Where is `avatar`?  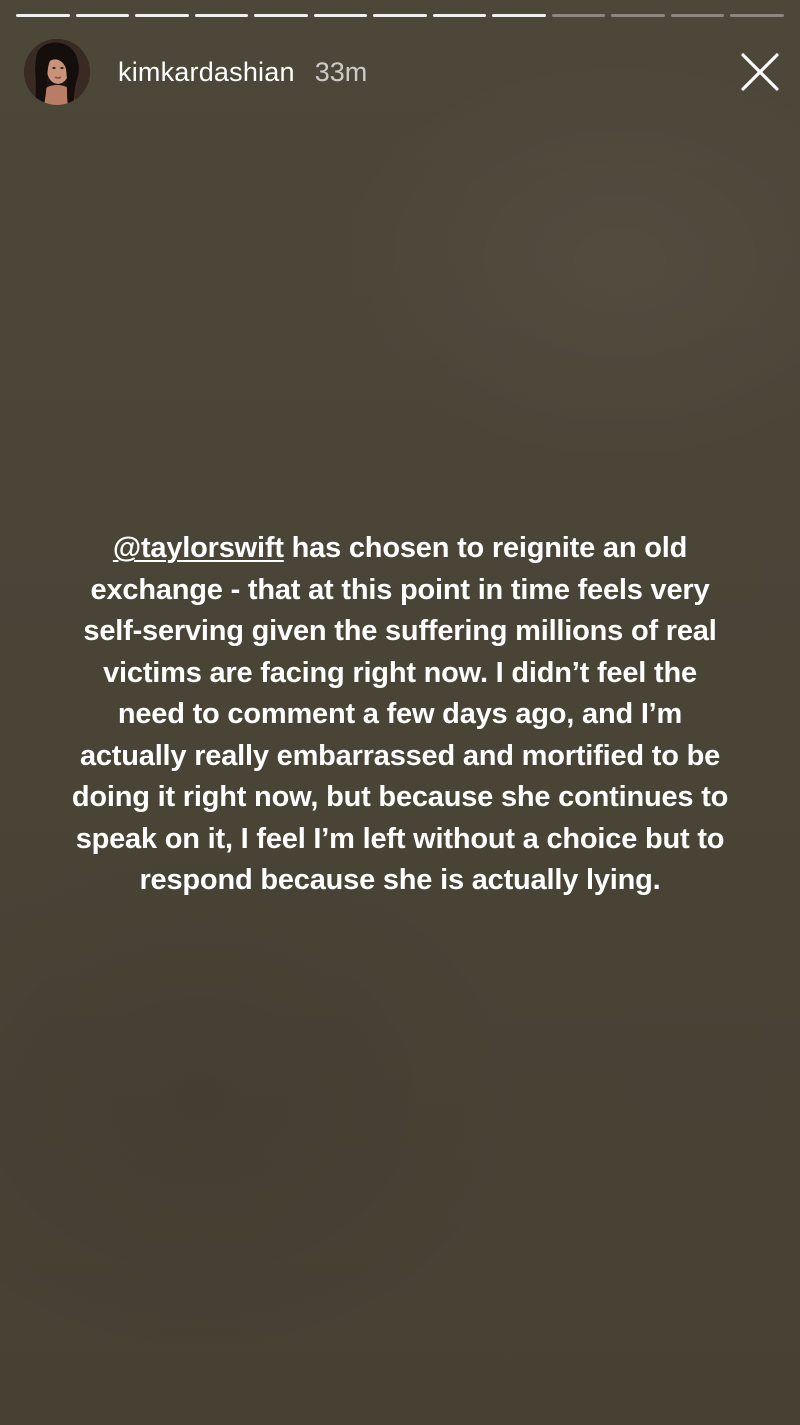 avatar is located at coordinates (57, 72).